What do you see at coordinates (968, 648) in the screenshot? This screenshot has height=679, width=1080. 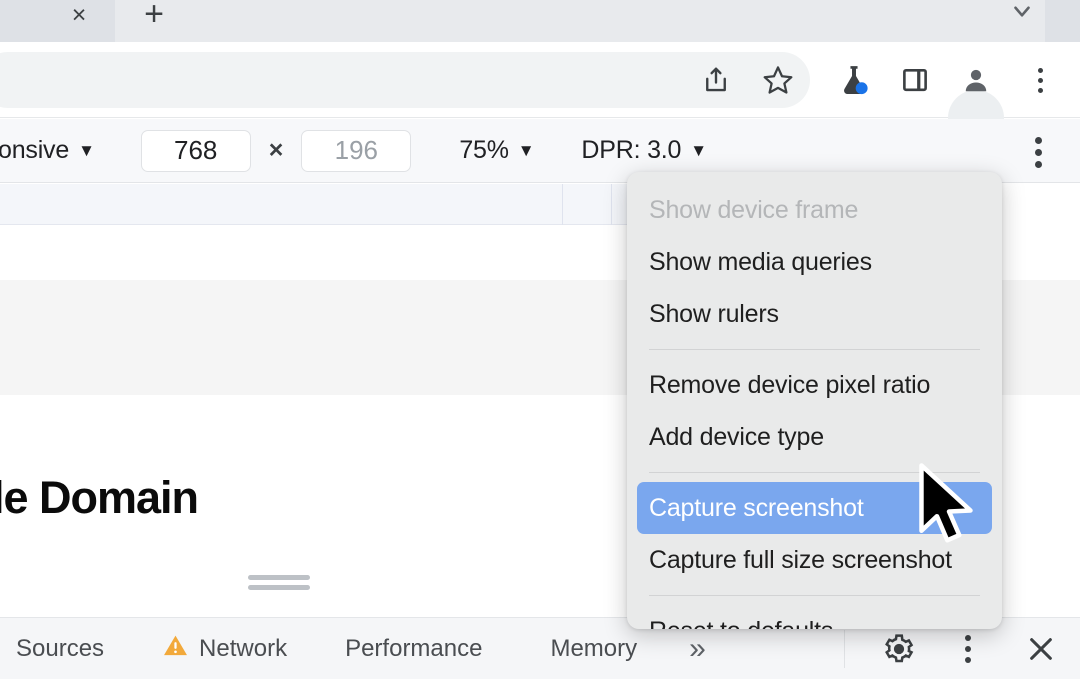 I see `devtools-kebab-icon` at bounding box center [968, 648].